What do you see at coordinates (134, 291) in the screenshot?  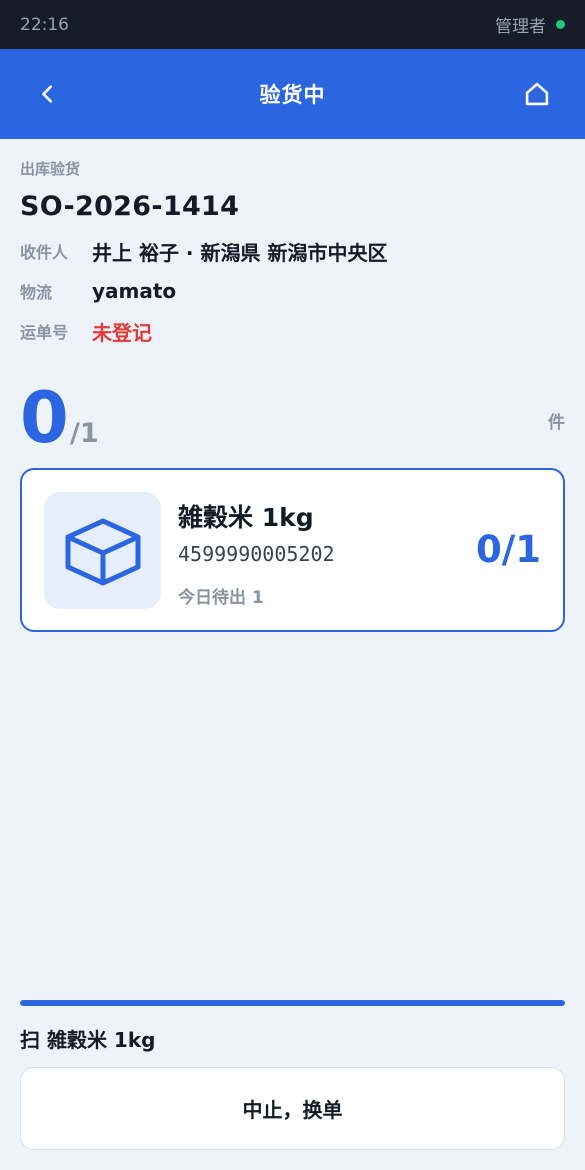 I see `logistics-value: yamato` at bounding box center [134, 291].